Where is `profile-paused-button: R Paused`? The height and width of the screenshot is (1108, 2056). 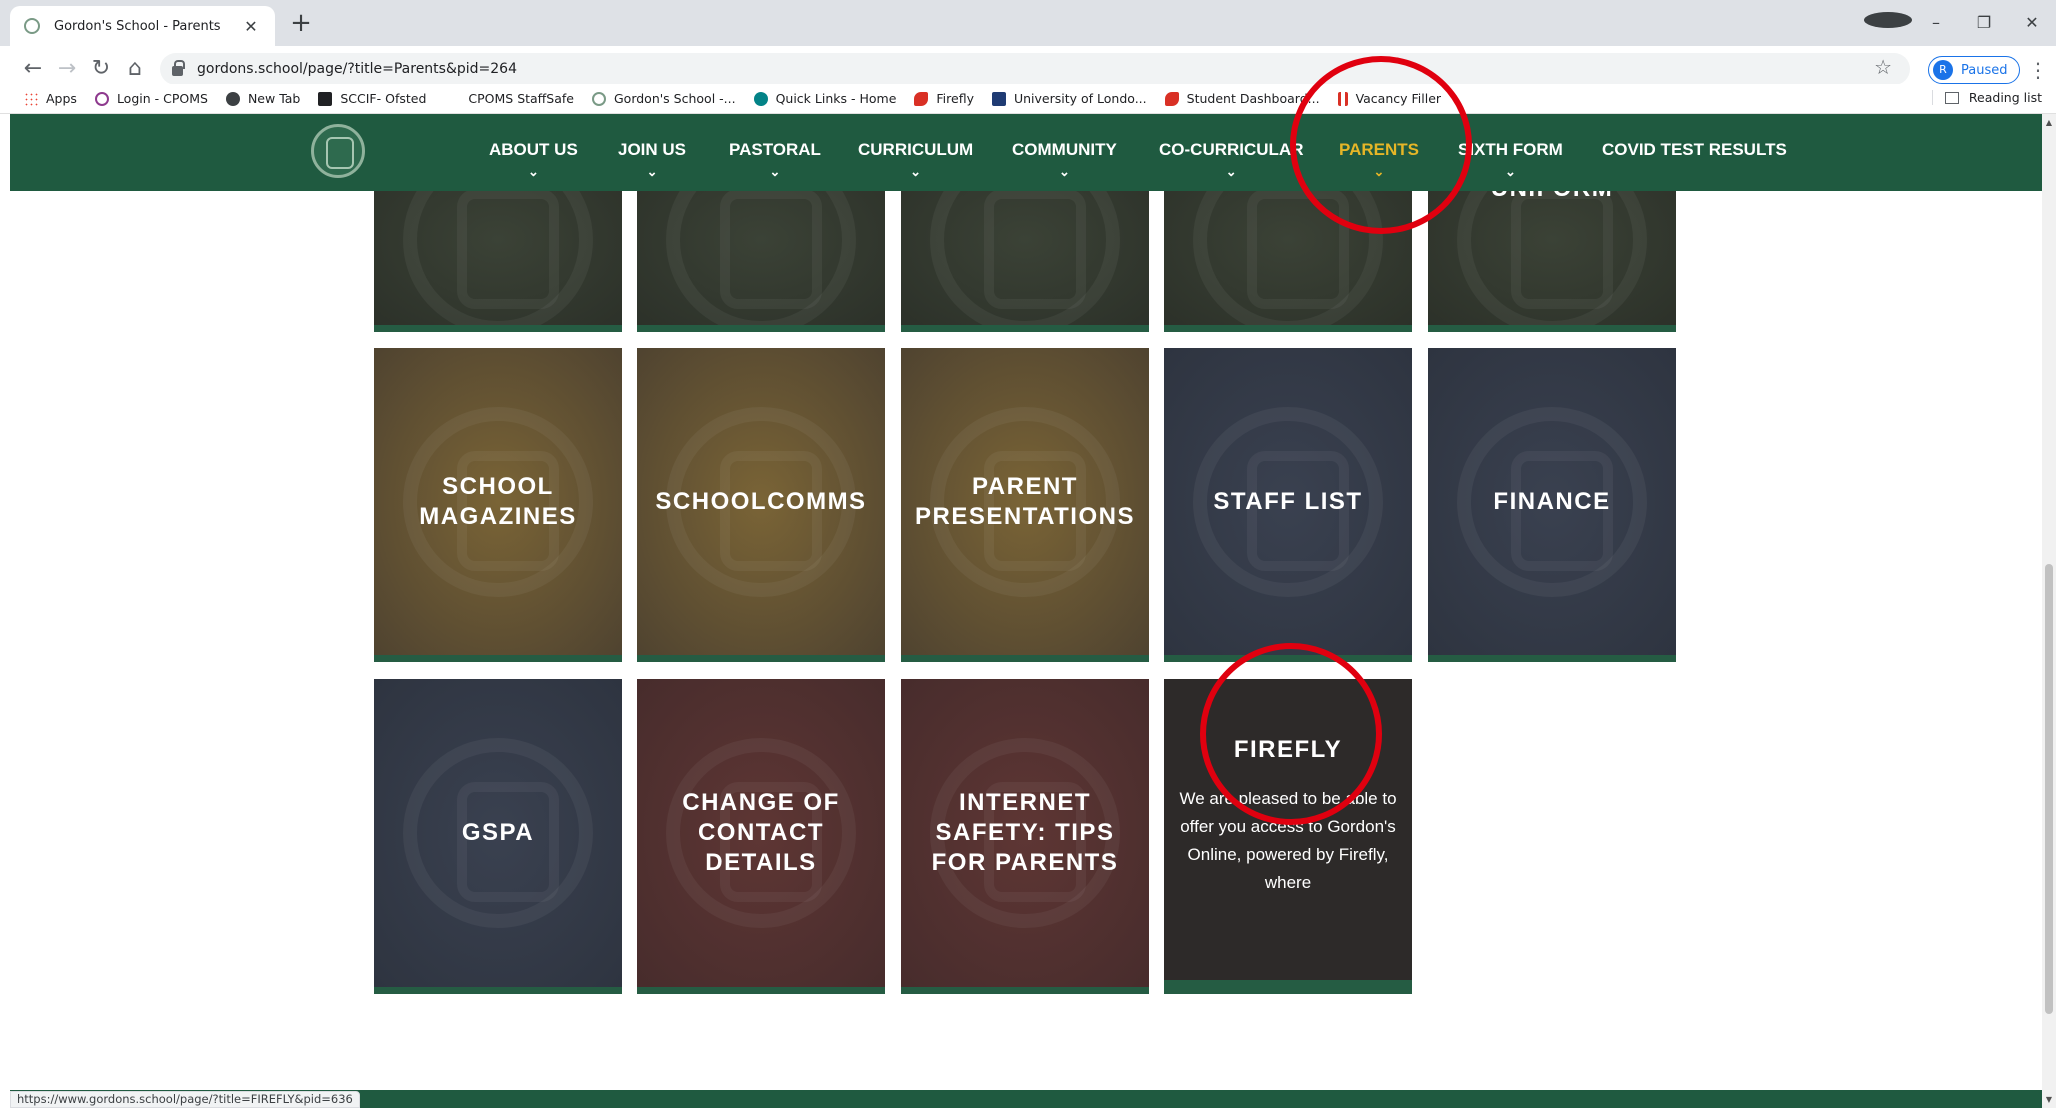 profile-paused-button: R Paused is located at coordinates (1974, 70).